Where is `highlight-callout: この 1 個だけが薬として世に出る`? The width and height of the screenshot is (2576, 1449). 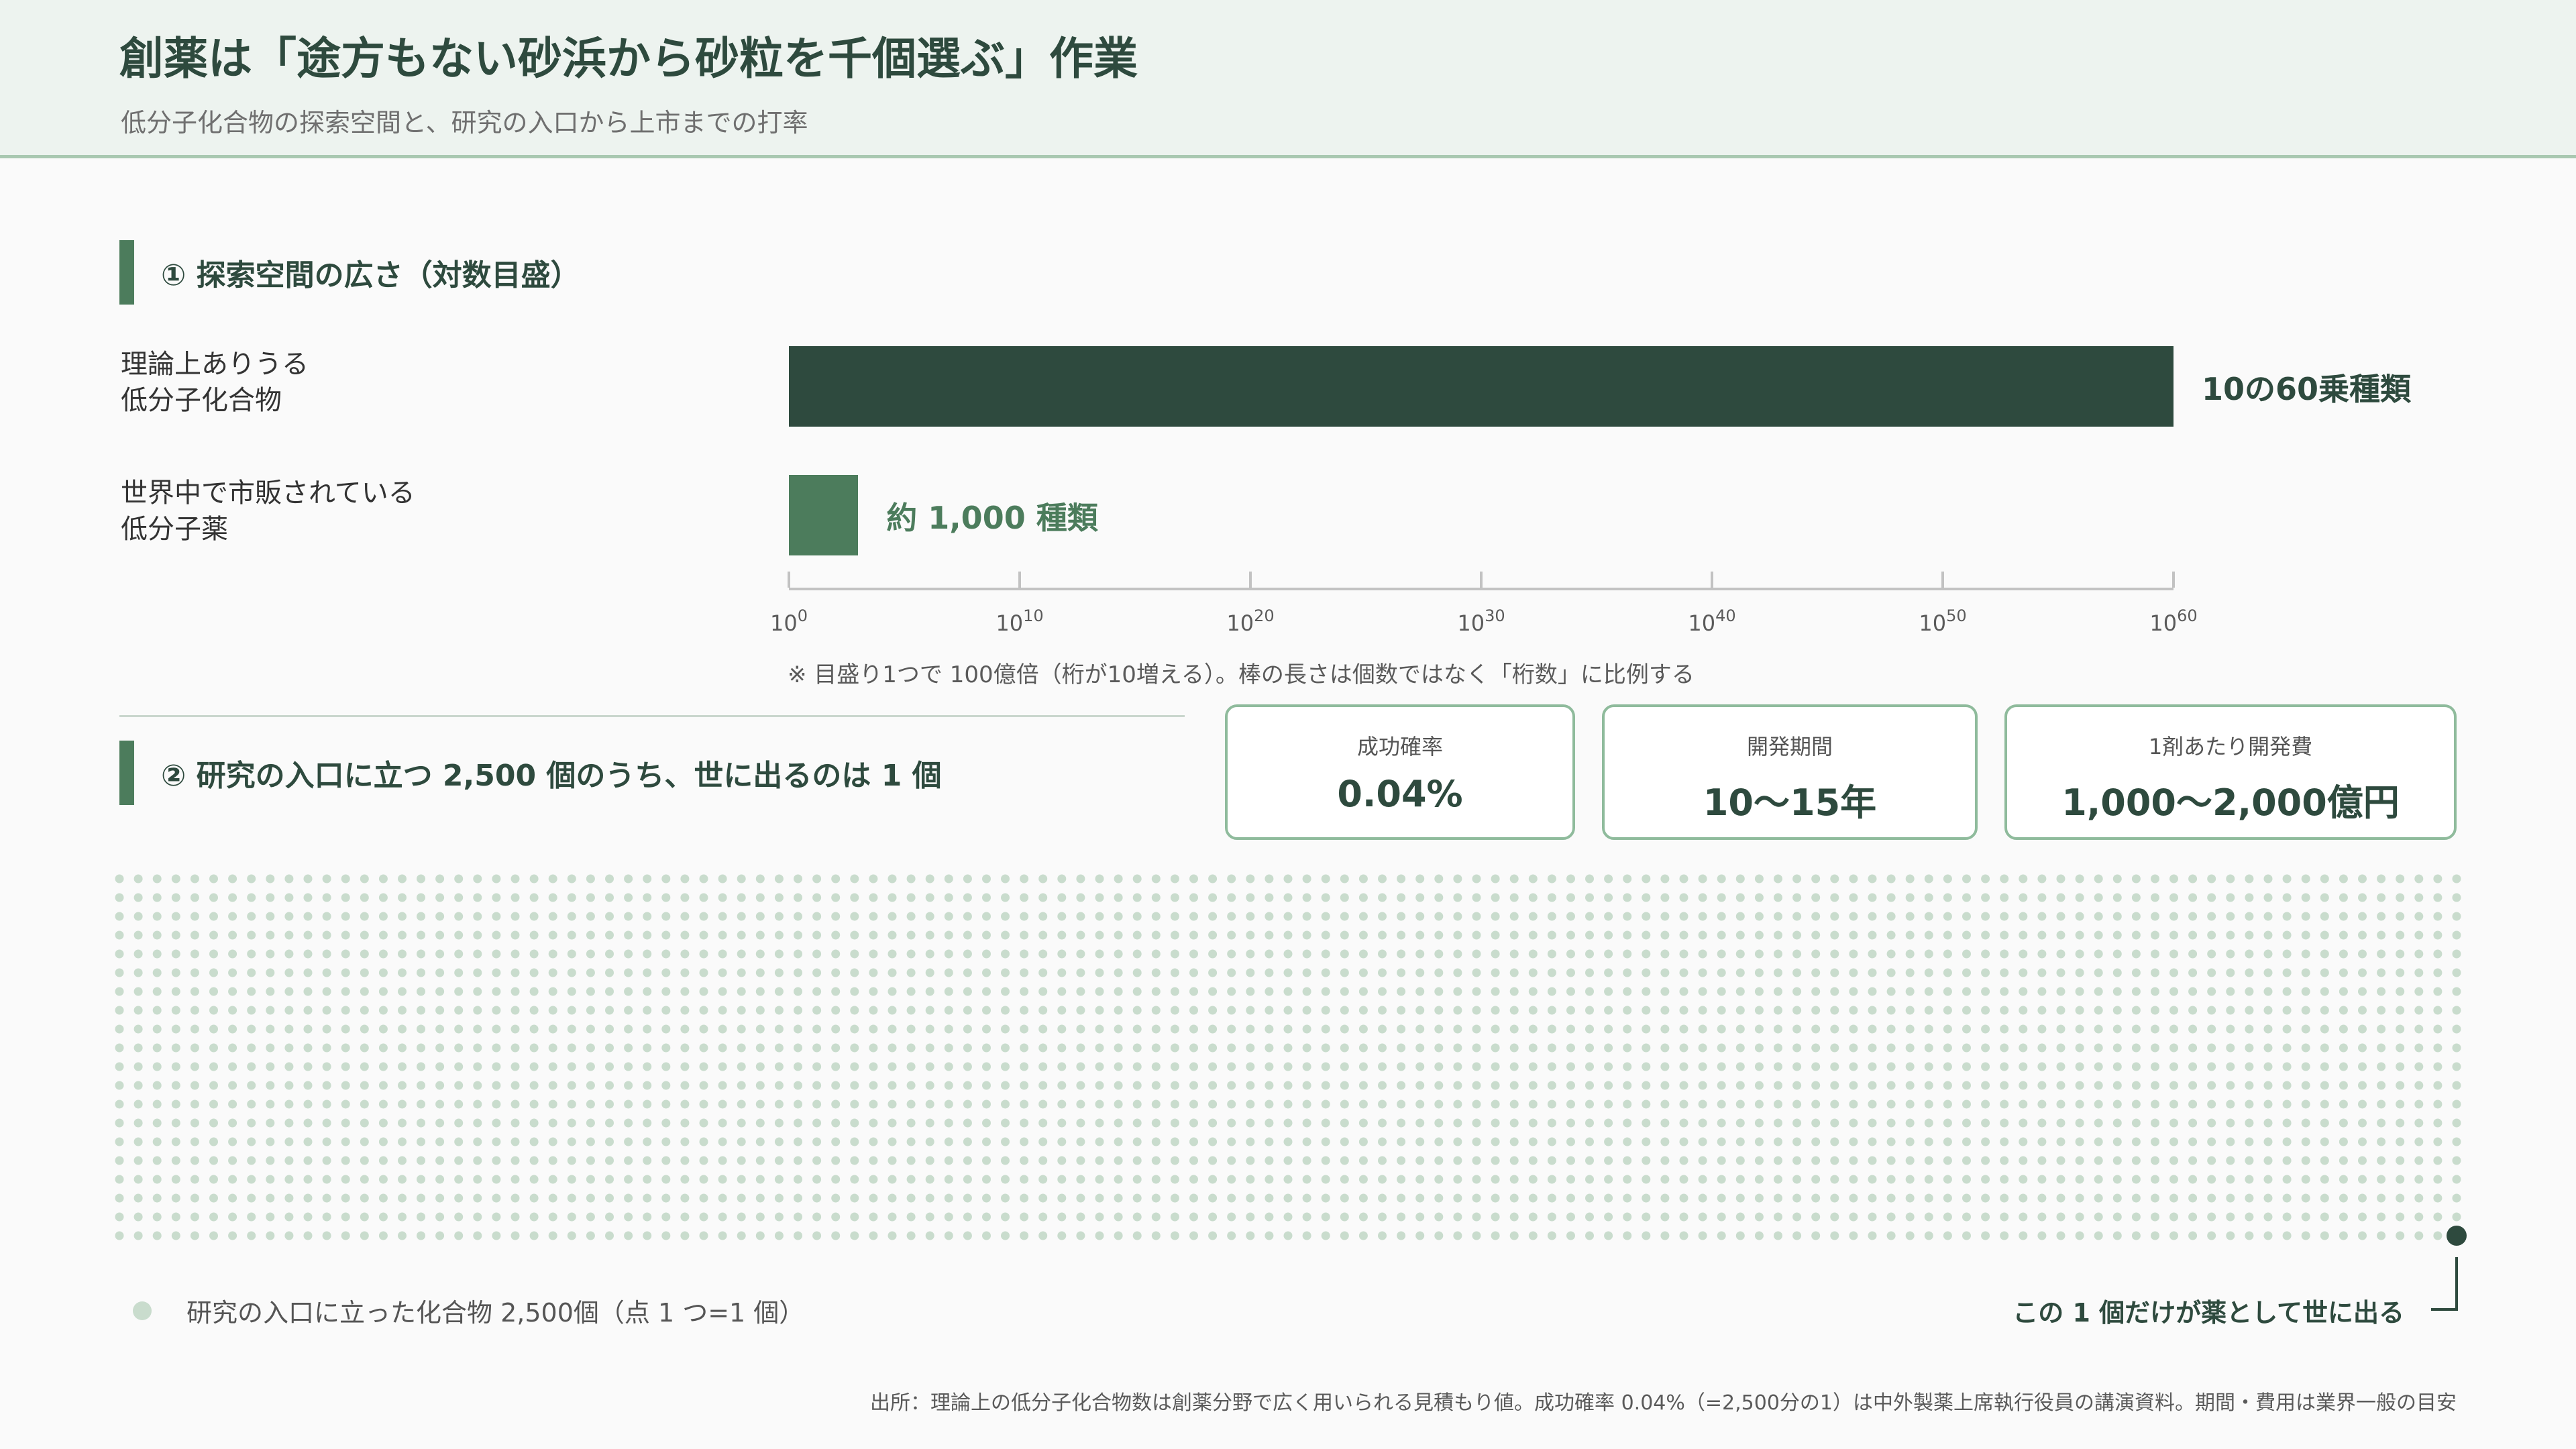
highlight-callout: この 1 個だけが薬として世に出る is located at coordinates (2208, 1313).